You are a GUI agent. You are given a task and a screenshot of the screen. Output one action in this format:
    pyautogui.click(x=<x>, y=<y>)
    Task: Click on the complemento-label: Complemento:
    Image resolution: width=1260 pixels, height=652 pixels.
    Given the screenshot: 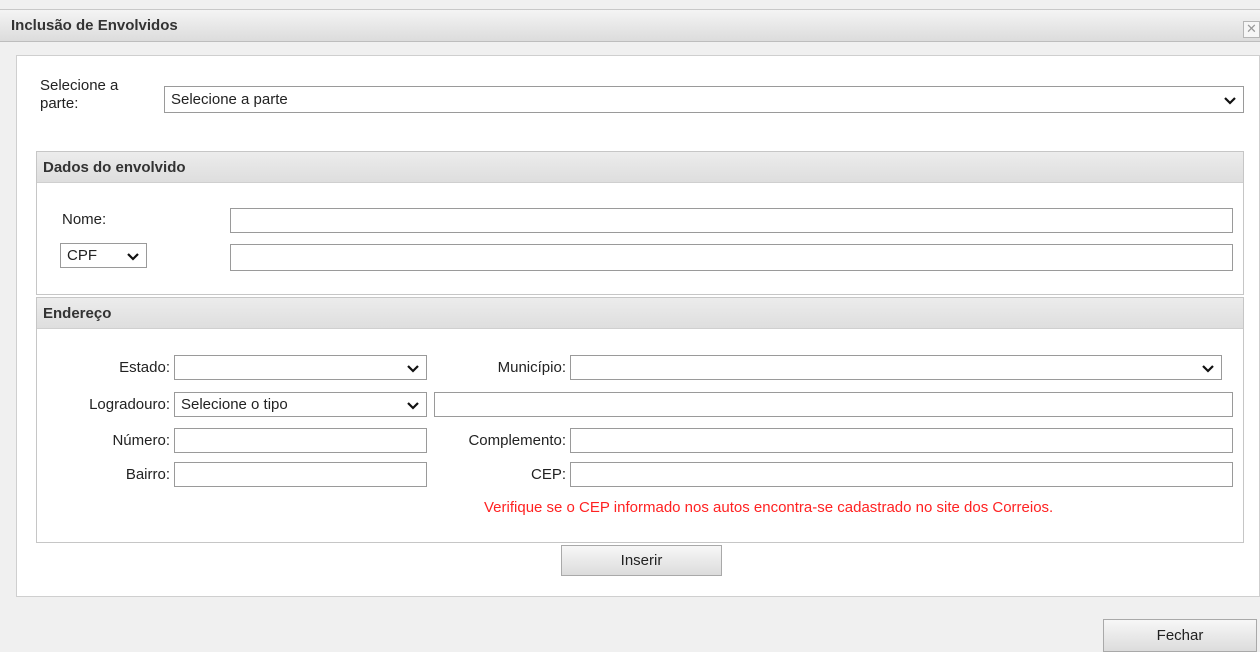 What is the action you would take?
    pyautogui.click(x=517, y=440)
    